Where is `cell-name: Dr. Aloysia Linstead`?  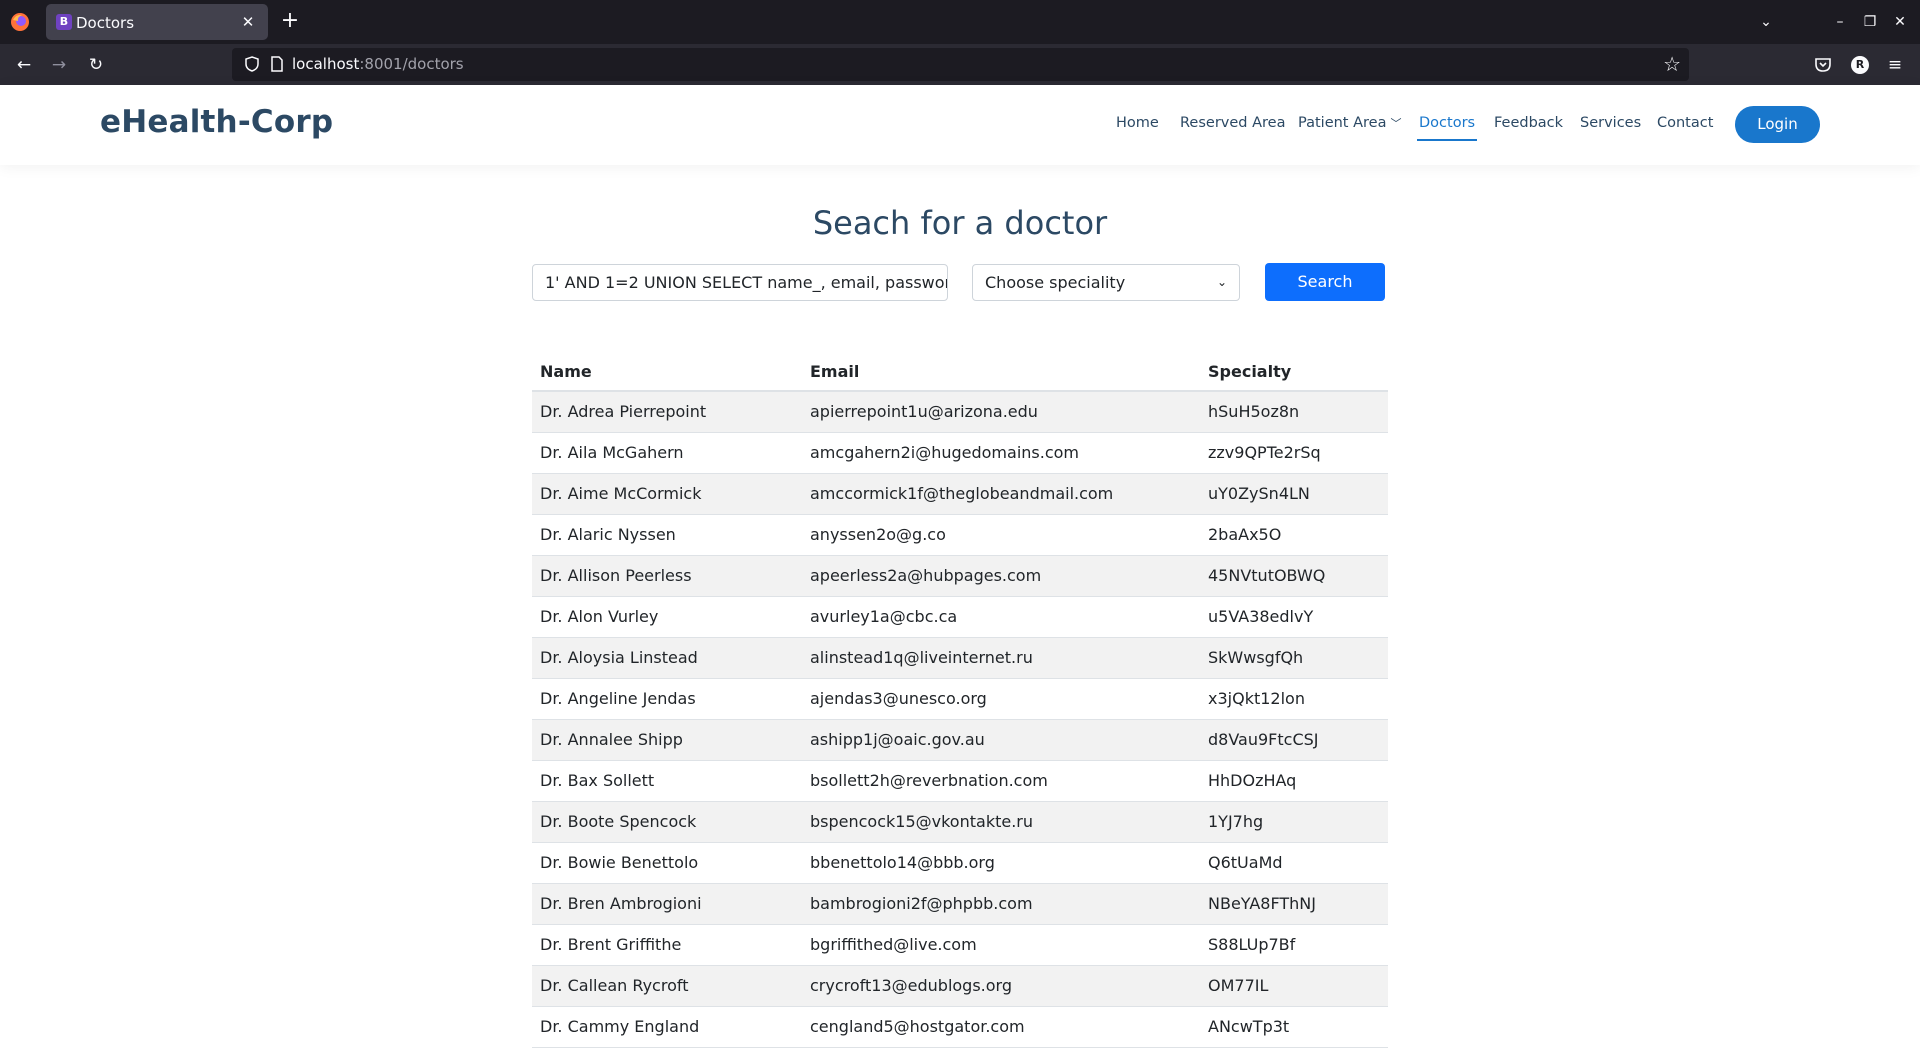 cell-name: Dr. Aloysia Linstead is located at coordinates (667, 658).